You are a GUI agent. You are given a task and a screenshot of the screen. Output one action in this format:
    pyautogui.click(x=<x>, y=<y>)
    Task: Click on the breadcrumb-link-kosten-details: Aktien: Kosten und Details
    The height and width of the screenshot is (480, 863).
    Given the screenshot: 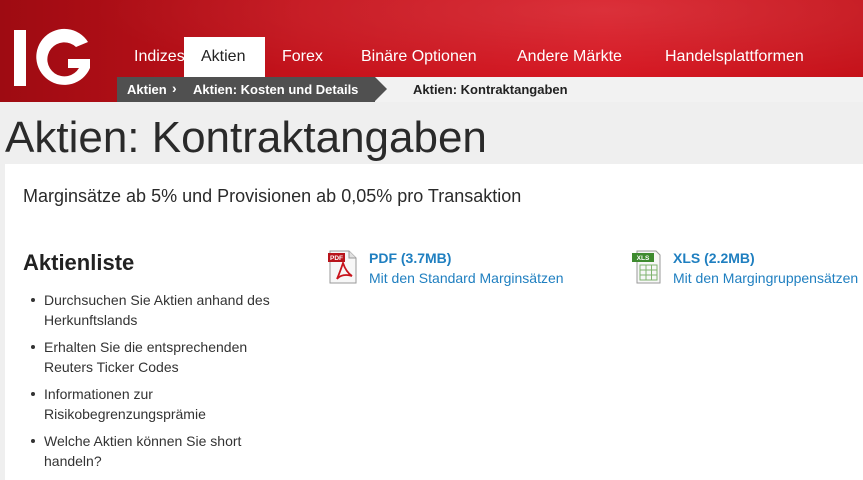 What is the action you would take?
    pyautogui.click(x=275, y=89)
    